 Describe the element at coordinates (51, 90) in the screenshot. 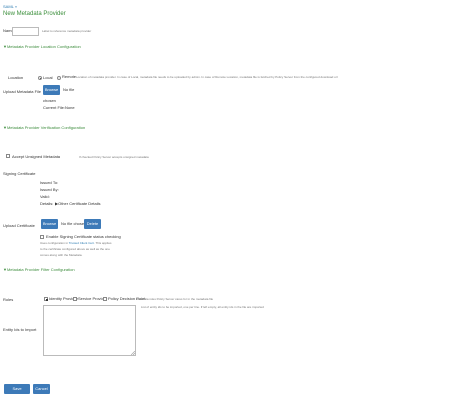

I see `browse-metadata-button: Browse` at that location.